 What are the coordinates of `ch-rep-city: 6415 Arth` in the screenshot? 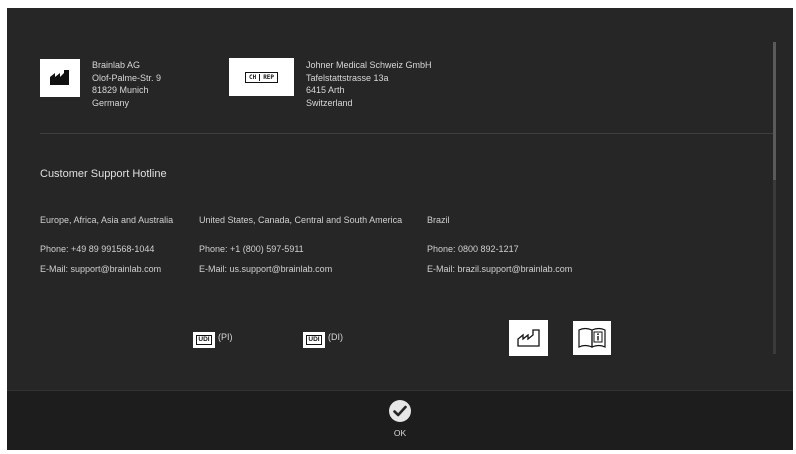 It's located at (325, 90).